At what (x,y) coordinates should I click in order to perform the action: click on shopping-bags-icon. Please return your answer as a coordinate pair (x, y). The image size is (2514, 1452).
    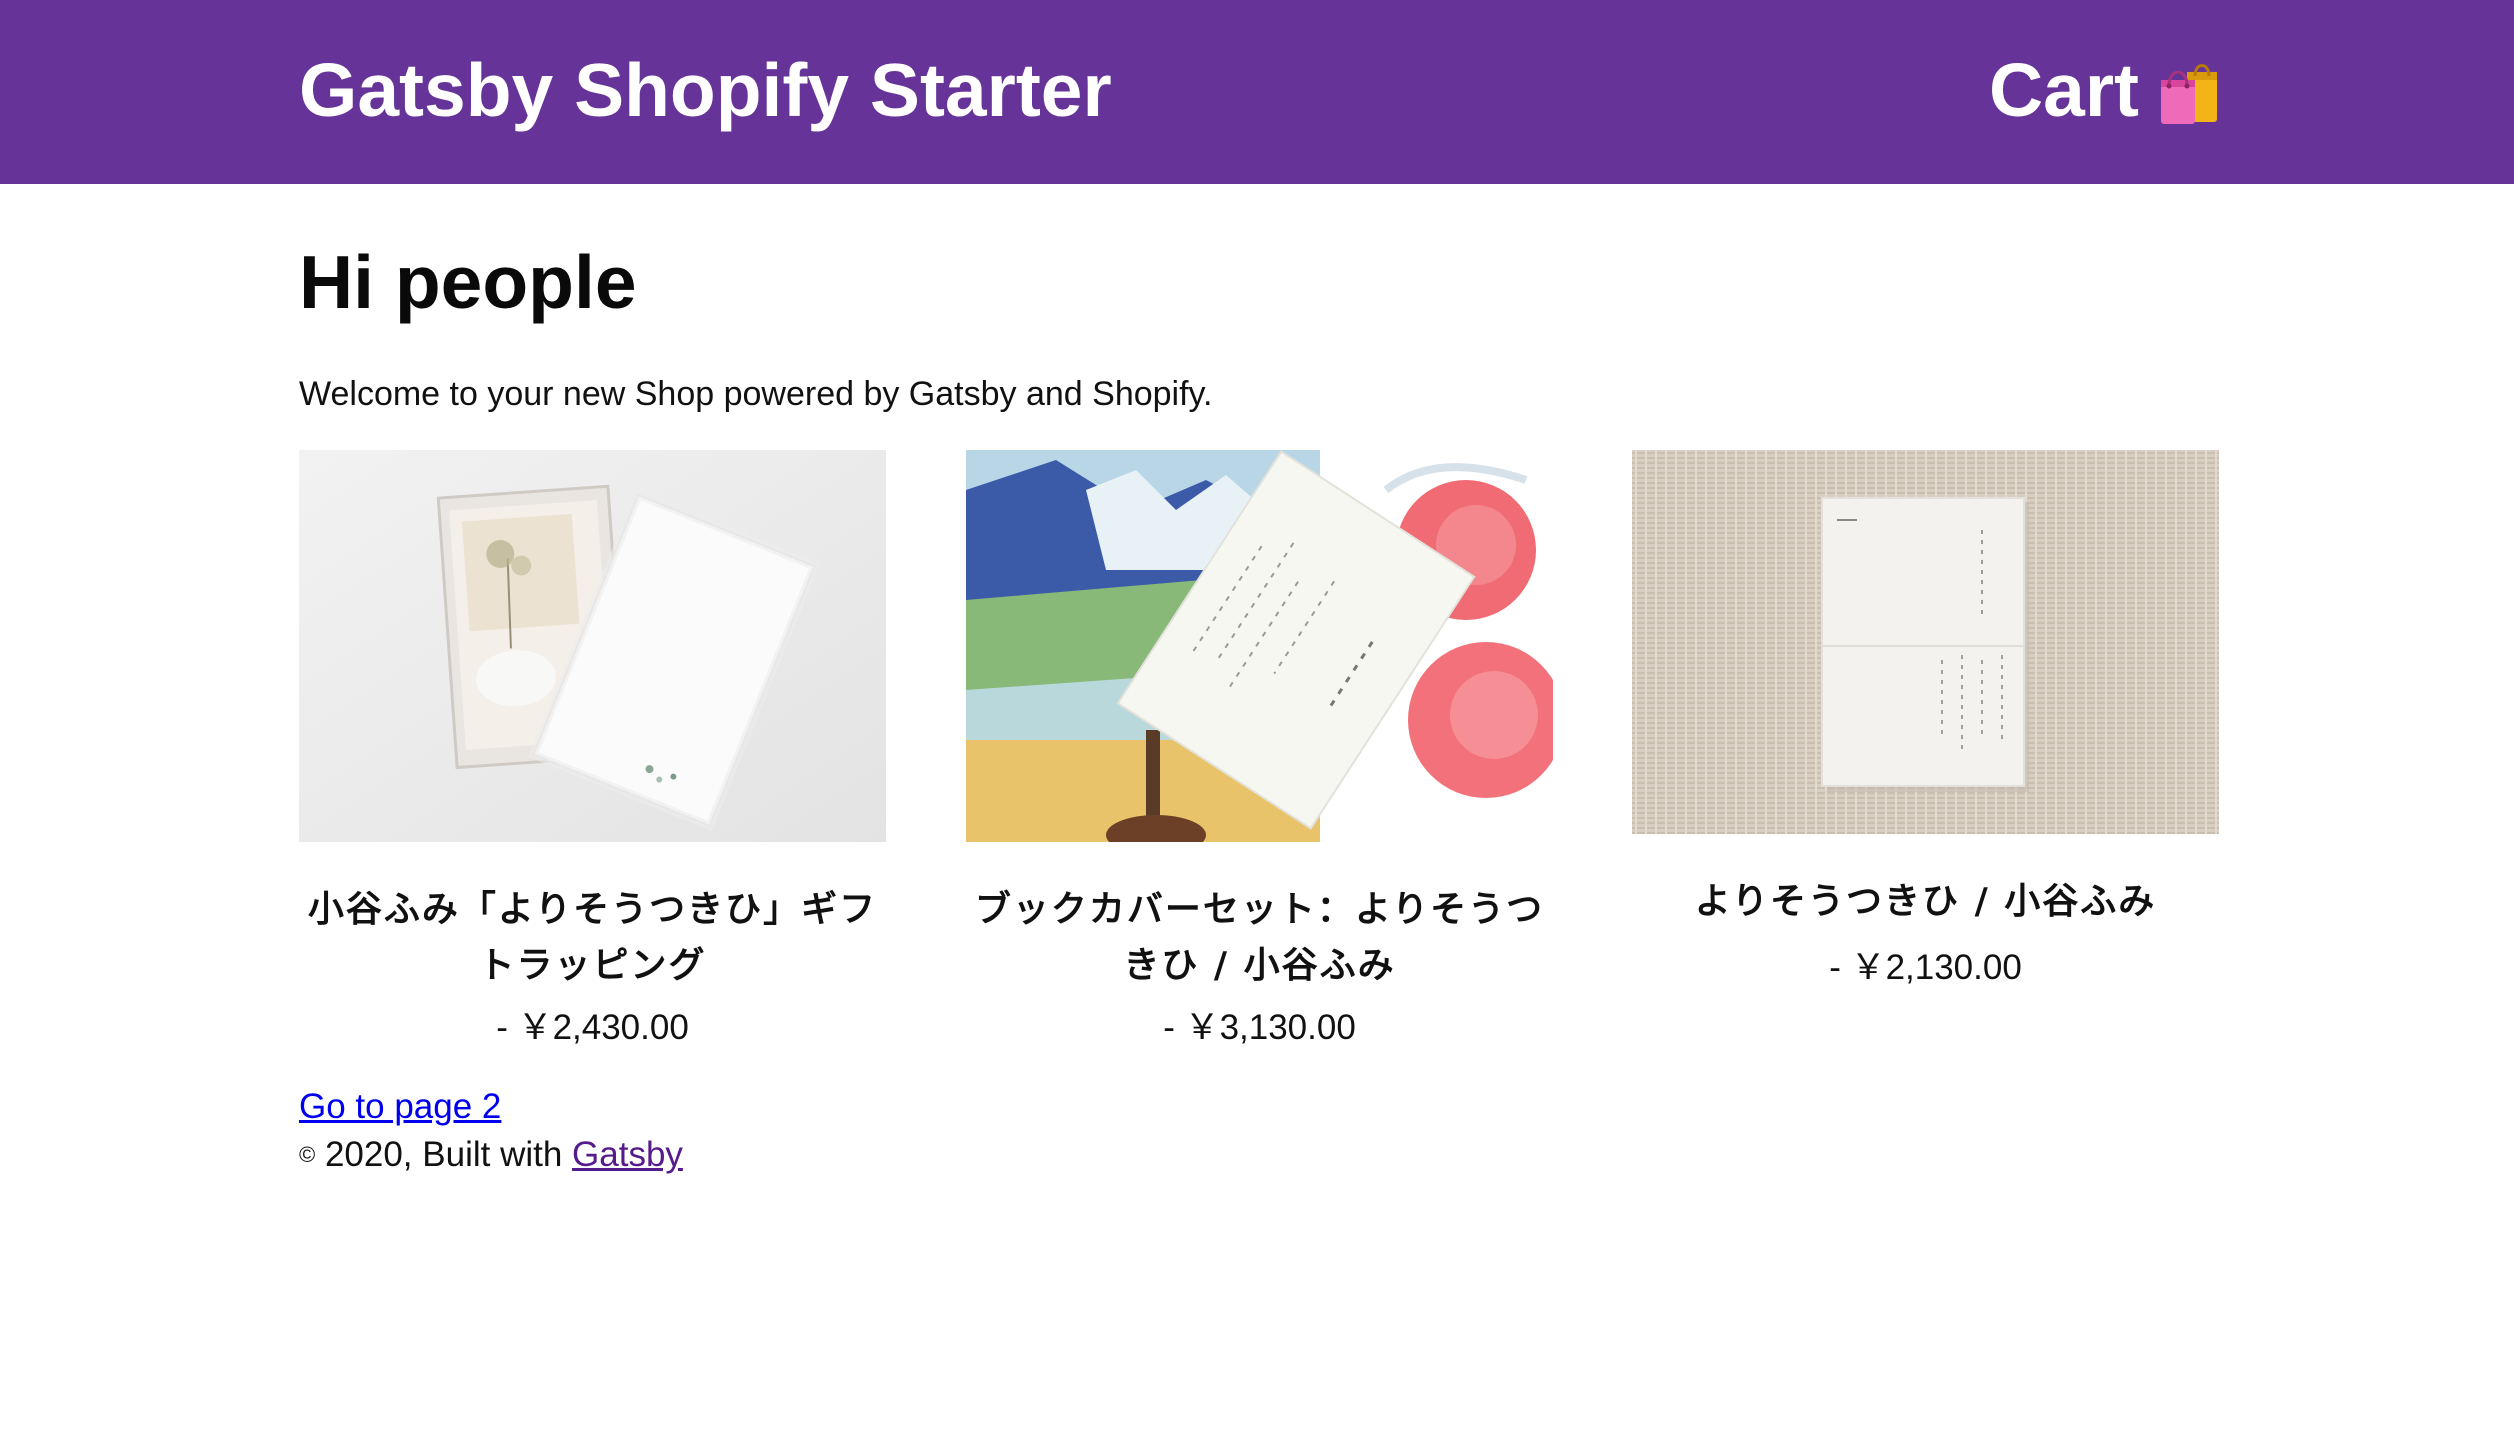
    Looking at the image, I should click on (2189, 94).